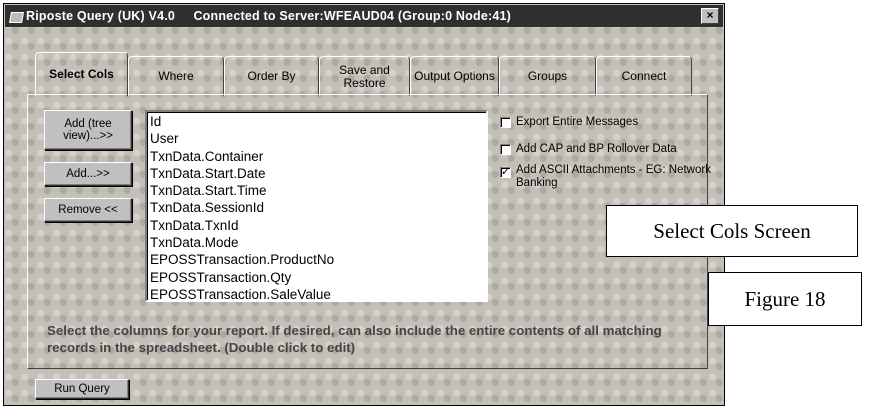  What do you see at coordinates (318, 156) in the screenshot?
I see `list-item: TxnData.Container` at bounding box center [318, 156].